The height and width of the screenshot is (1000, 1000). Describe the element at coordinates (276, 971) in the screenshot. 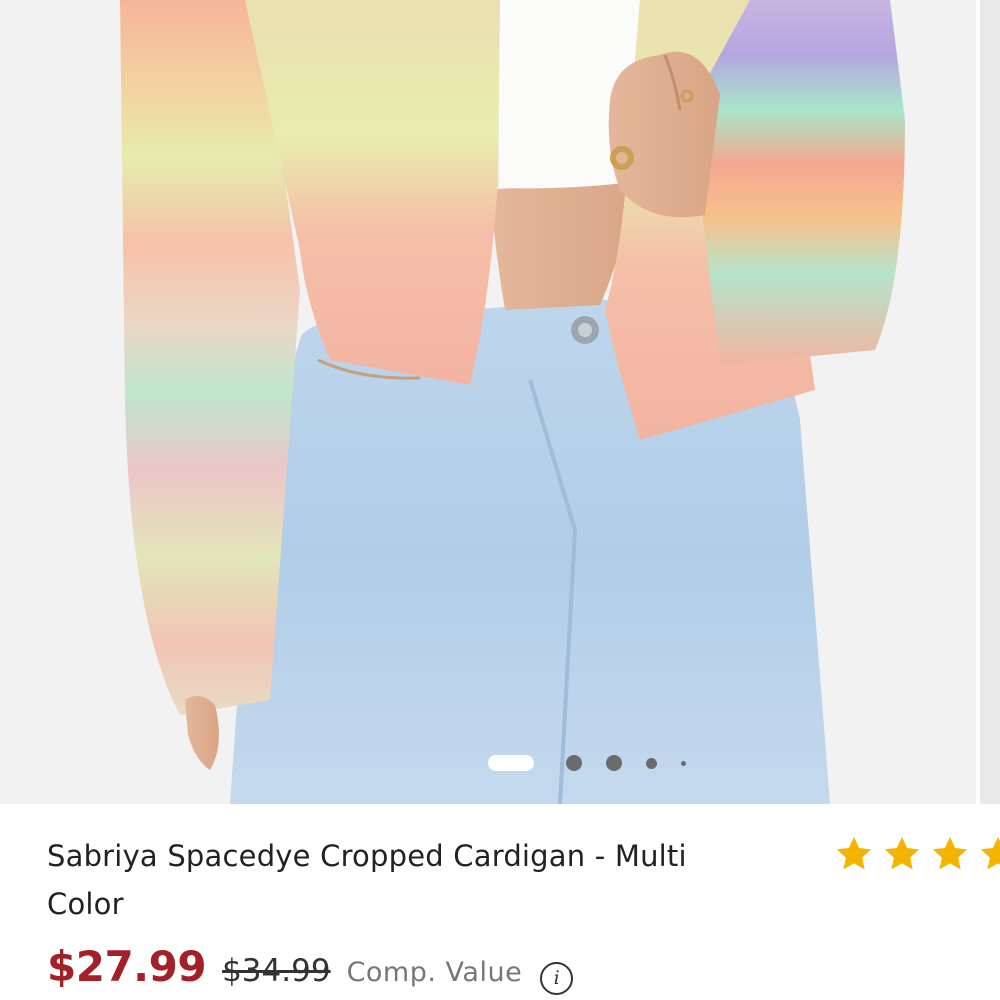

I see `original-price: $34.99` at that location.